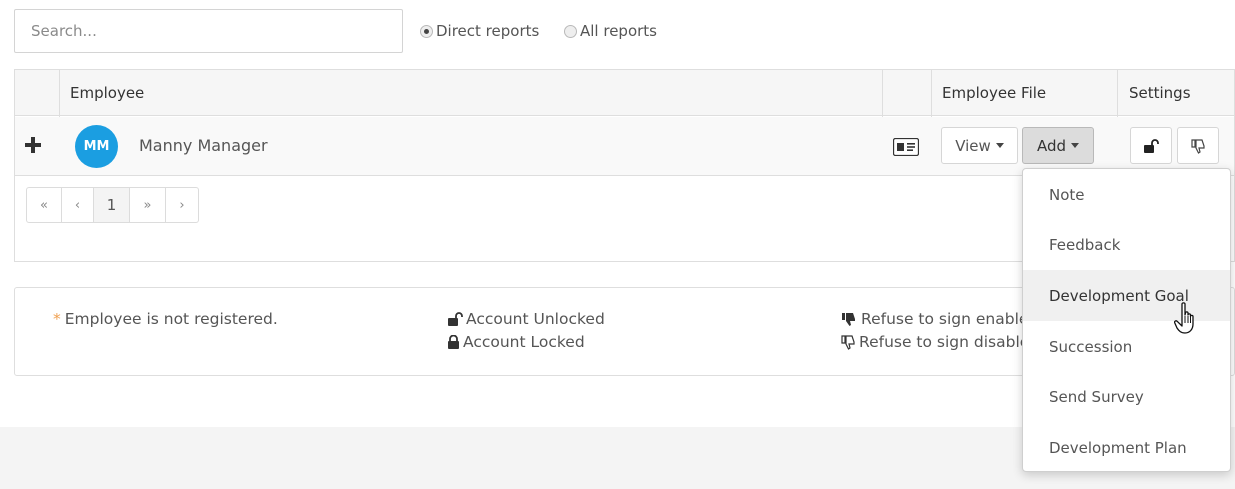 The image size is (1235, 489). What do you see at coordinates (524, 342) in the screenshot?
I see `legend-label: Account Locked` at bounding box center [524, 342].